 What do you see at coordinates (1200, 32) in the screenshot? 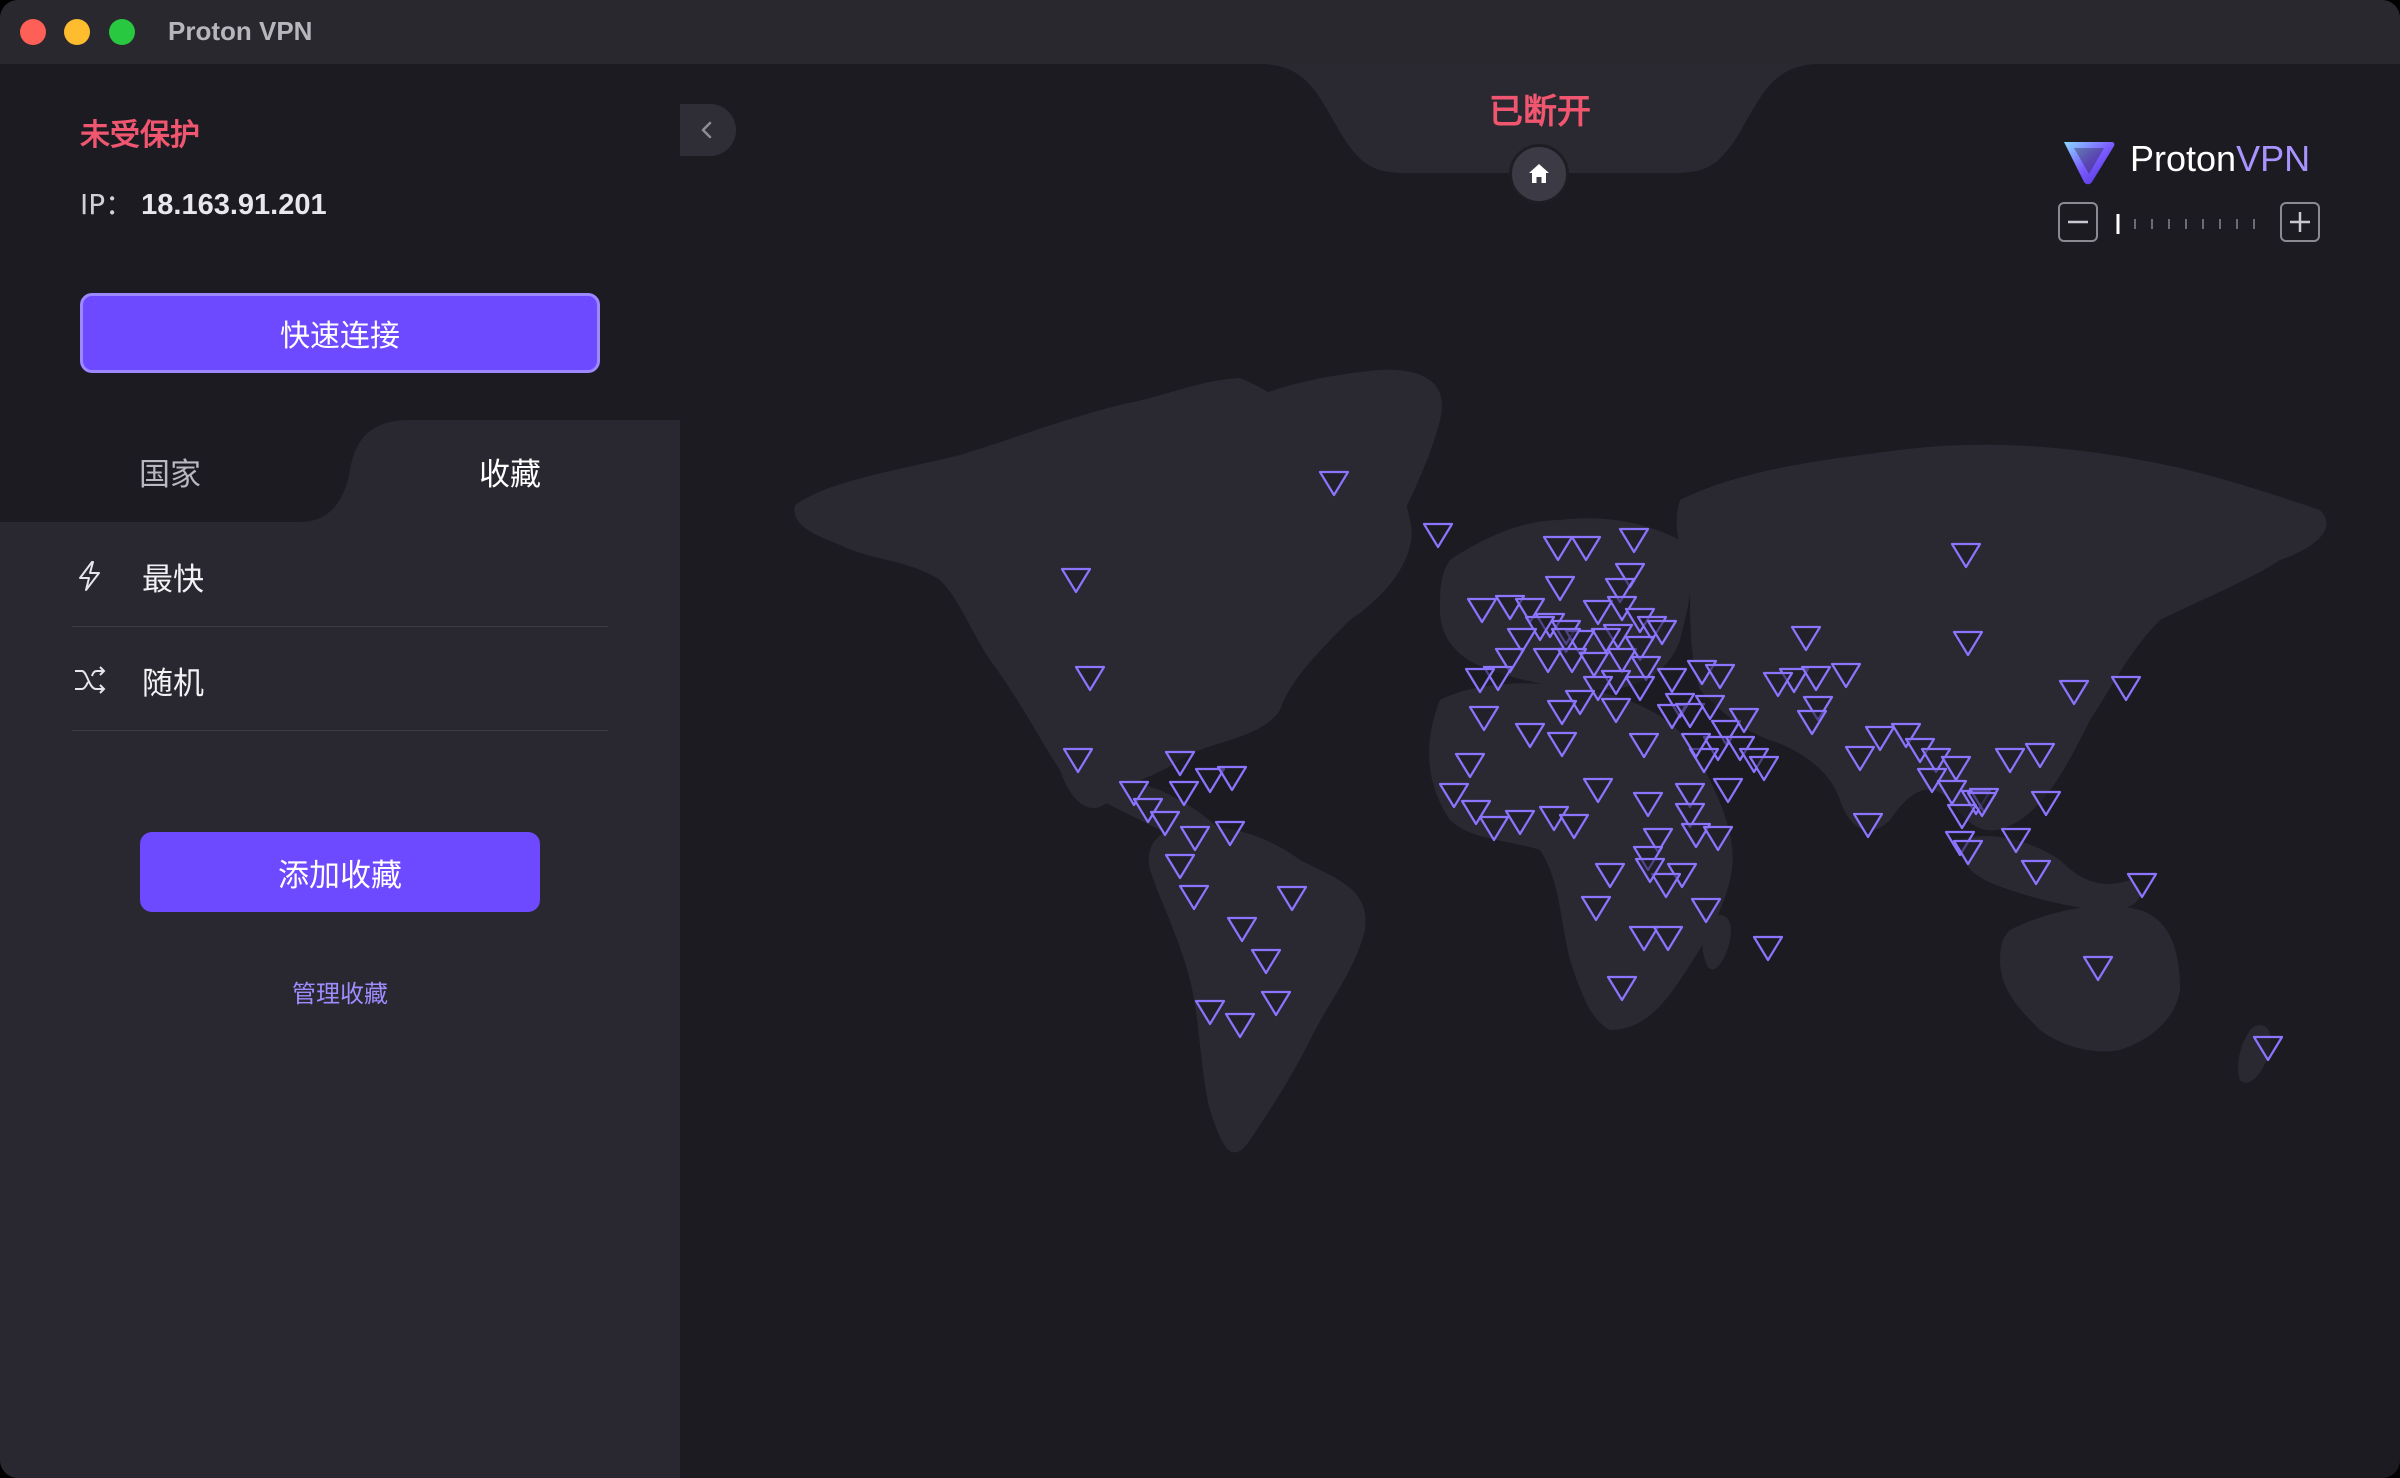
I see `title-bar: Proton VPN` at bounding box center [1200, 32].